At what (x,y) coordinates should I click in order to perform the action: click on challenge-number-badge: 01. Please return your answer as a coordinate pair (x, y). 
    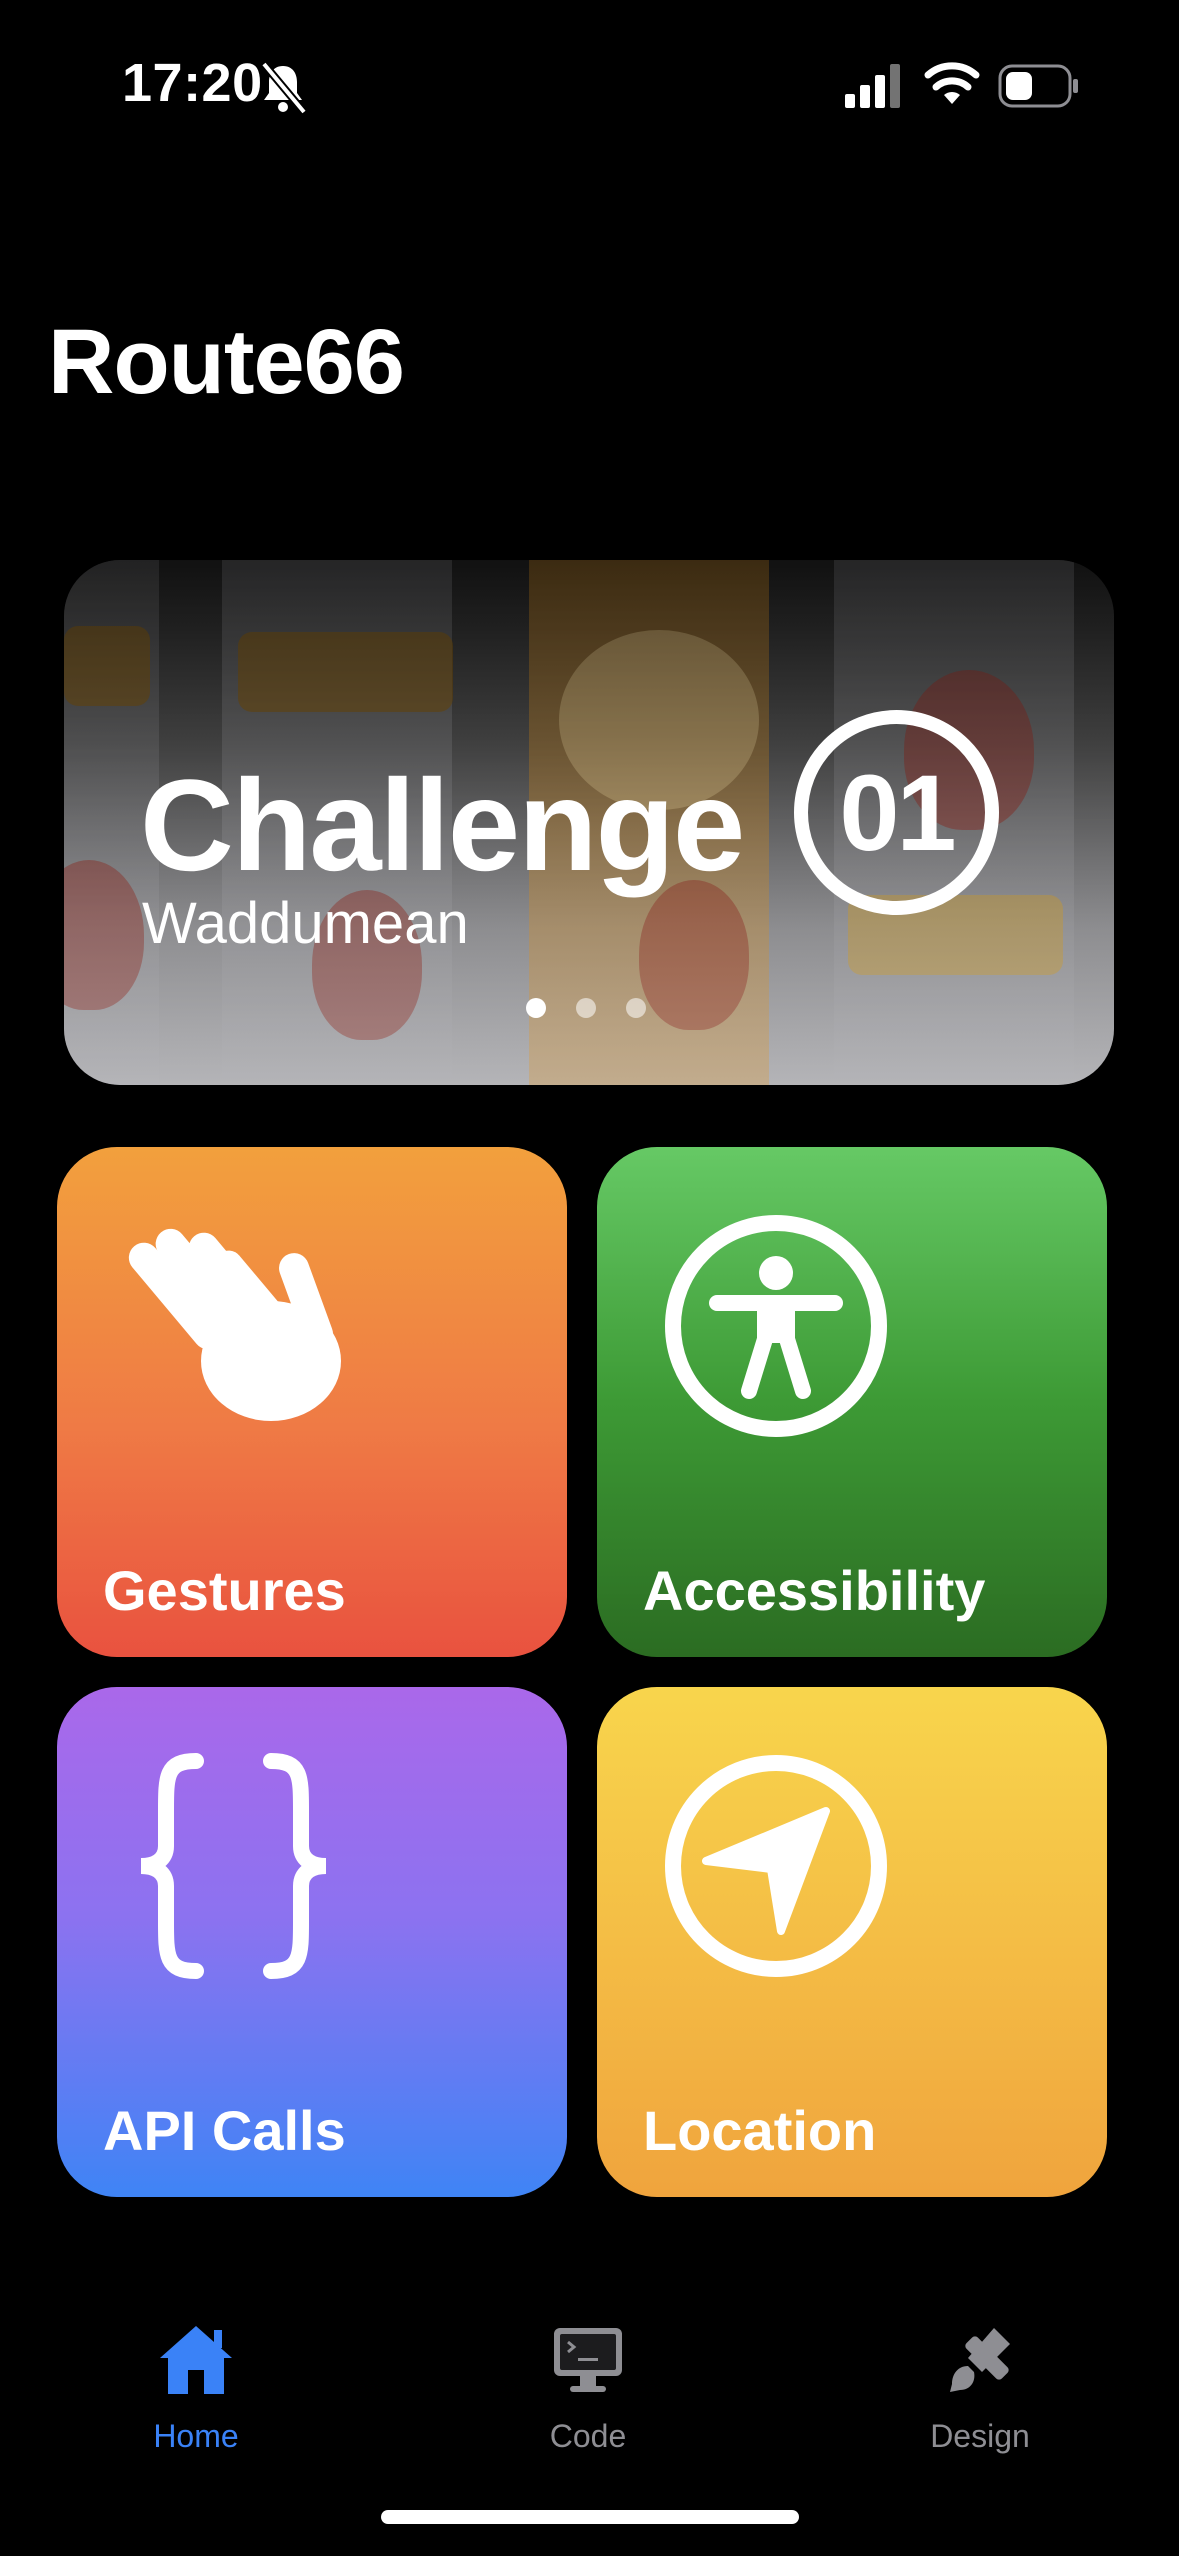
    Looking at the image, I should click on (896, 812).